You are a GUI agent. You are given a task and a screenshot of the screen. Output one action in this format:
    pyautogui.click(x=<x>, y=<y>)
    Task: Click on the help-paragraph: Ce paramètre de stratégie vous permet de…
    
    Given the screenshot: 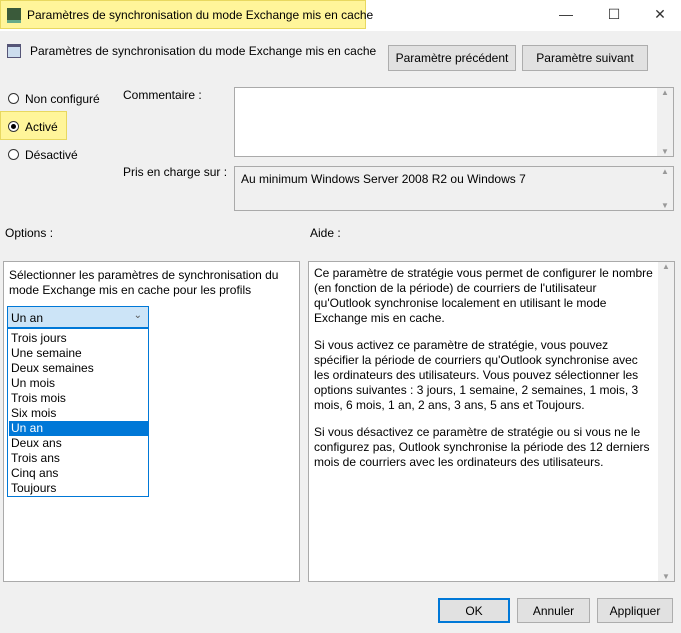 What is the action you would take?
    pyautogui.click(x=483, y=295)
    